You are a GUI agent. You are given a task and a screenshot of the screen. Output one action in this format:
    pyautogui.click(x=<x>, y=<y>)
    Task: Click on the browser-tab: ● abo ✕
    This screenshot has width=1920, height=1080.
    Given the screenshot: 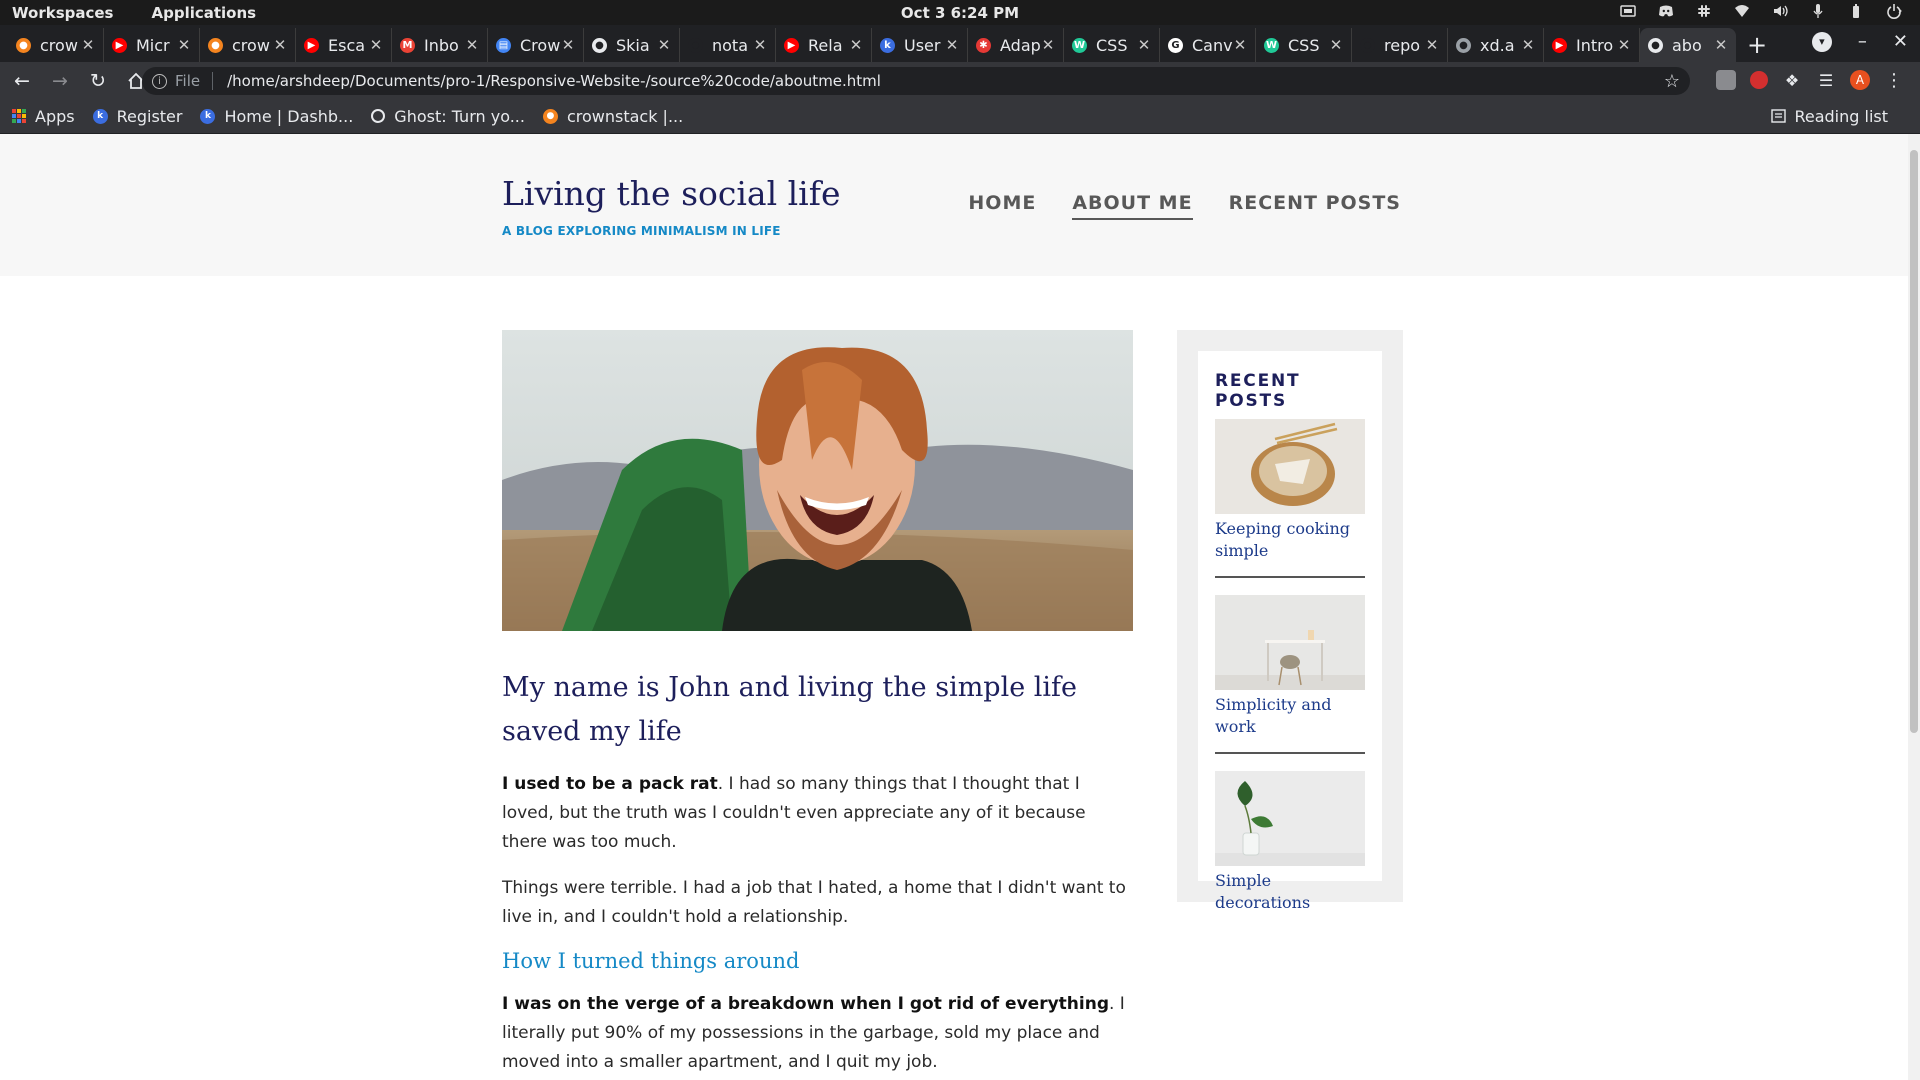 What is the action you would take?
    pyautogui.click(x=1688, y=45)
    